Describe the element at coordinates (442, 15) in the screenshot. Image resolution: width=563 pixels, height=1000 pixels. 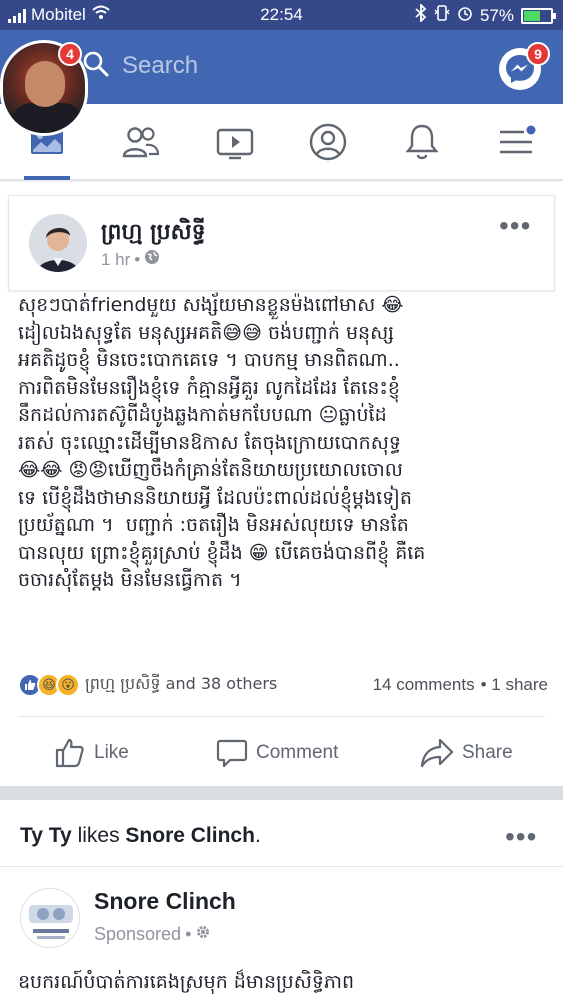
I see `vibrate-icon` at that location.